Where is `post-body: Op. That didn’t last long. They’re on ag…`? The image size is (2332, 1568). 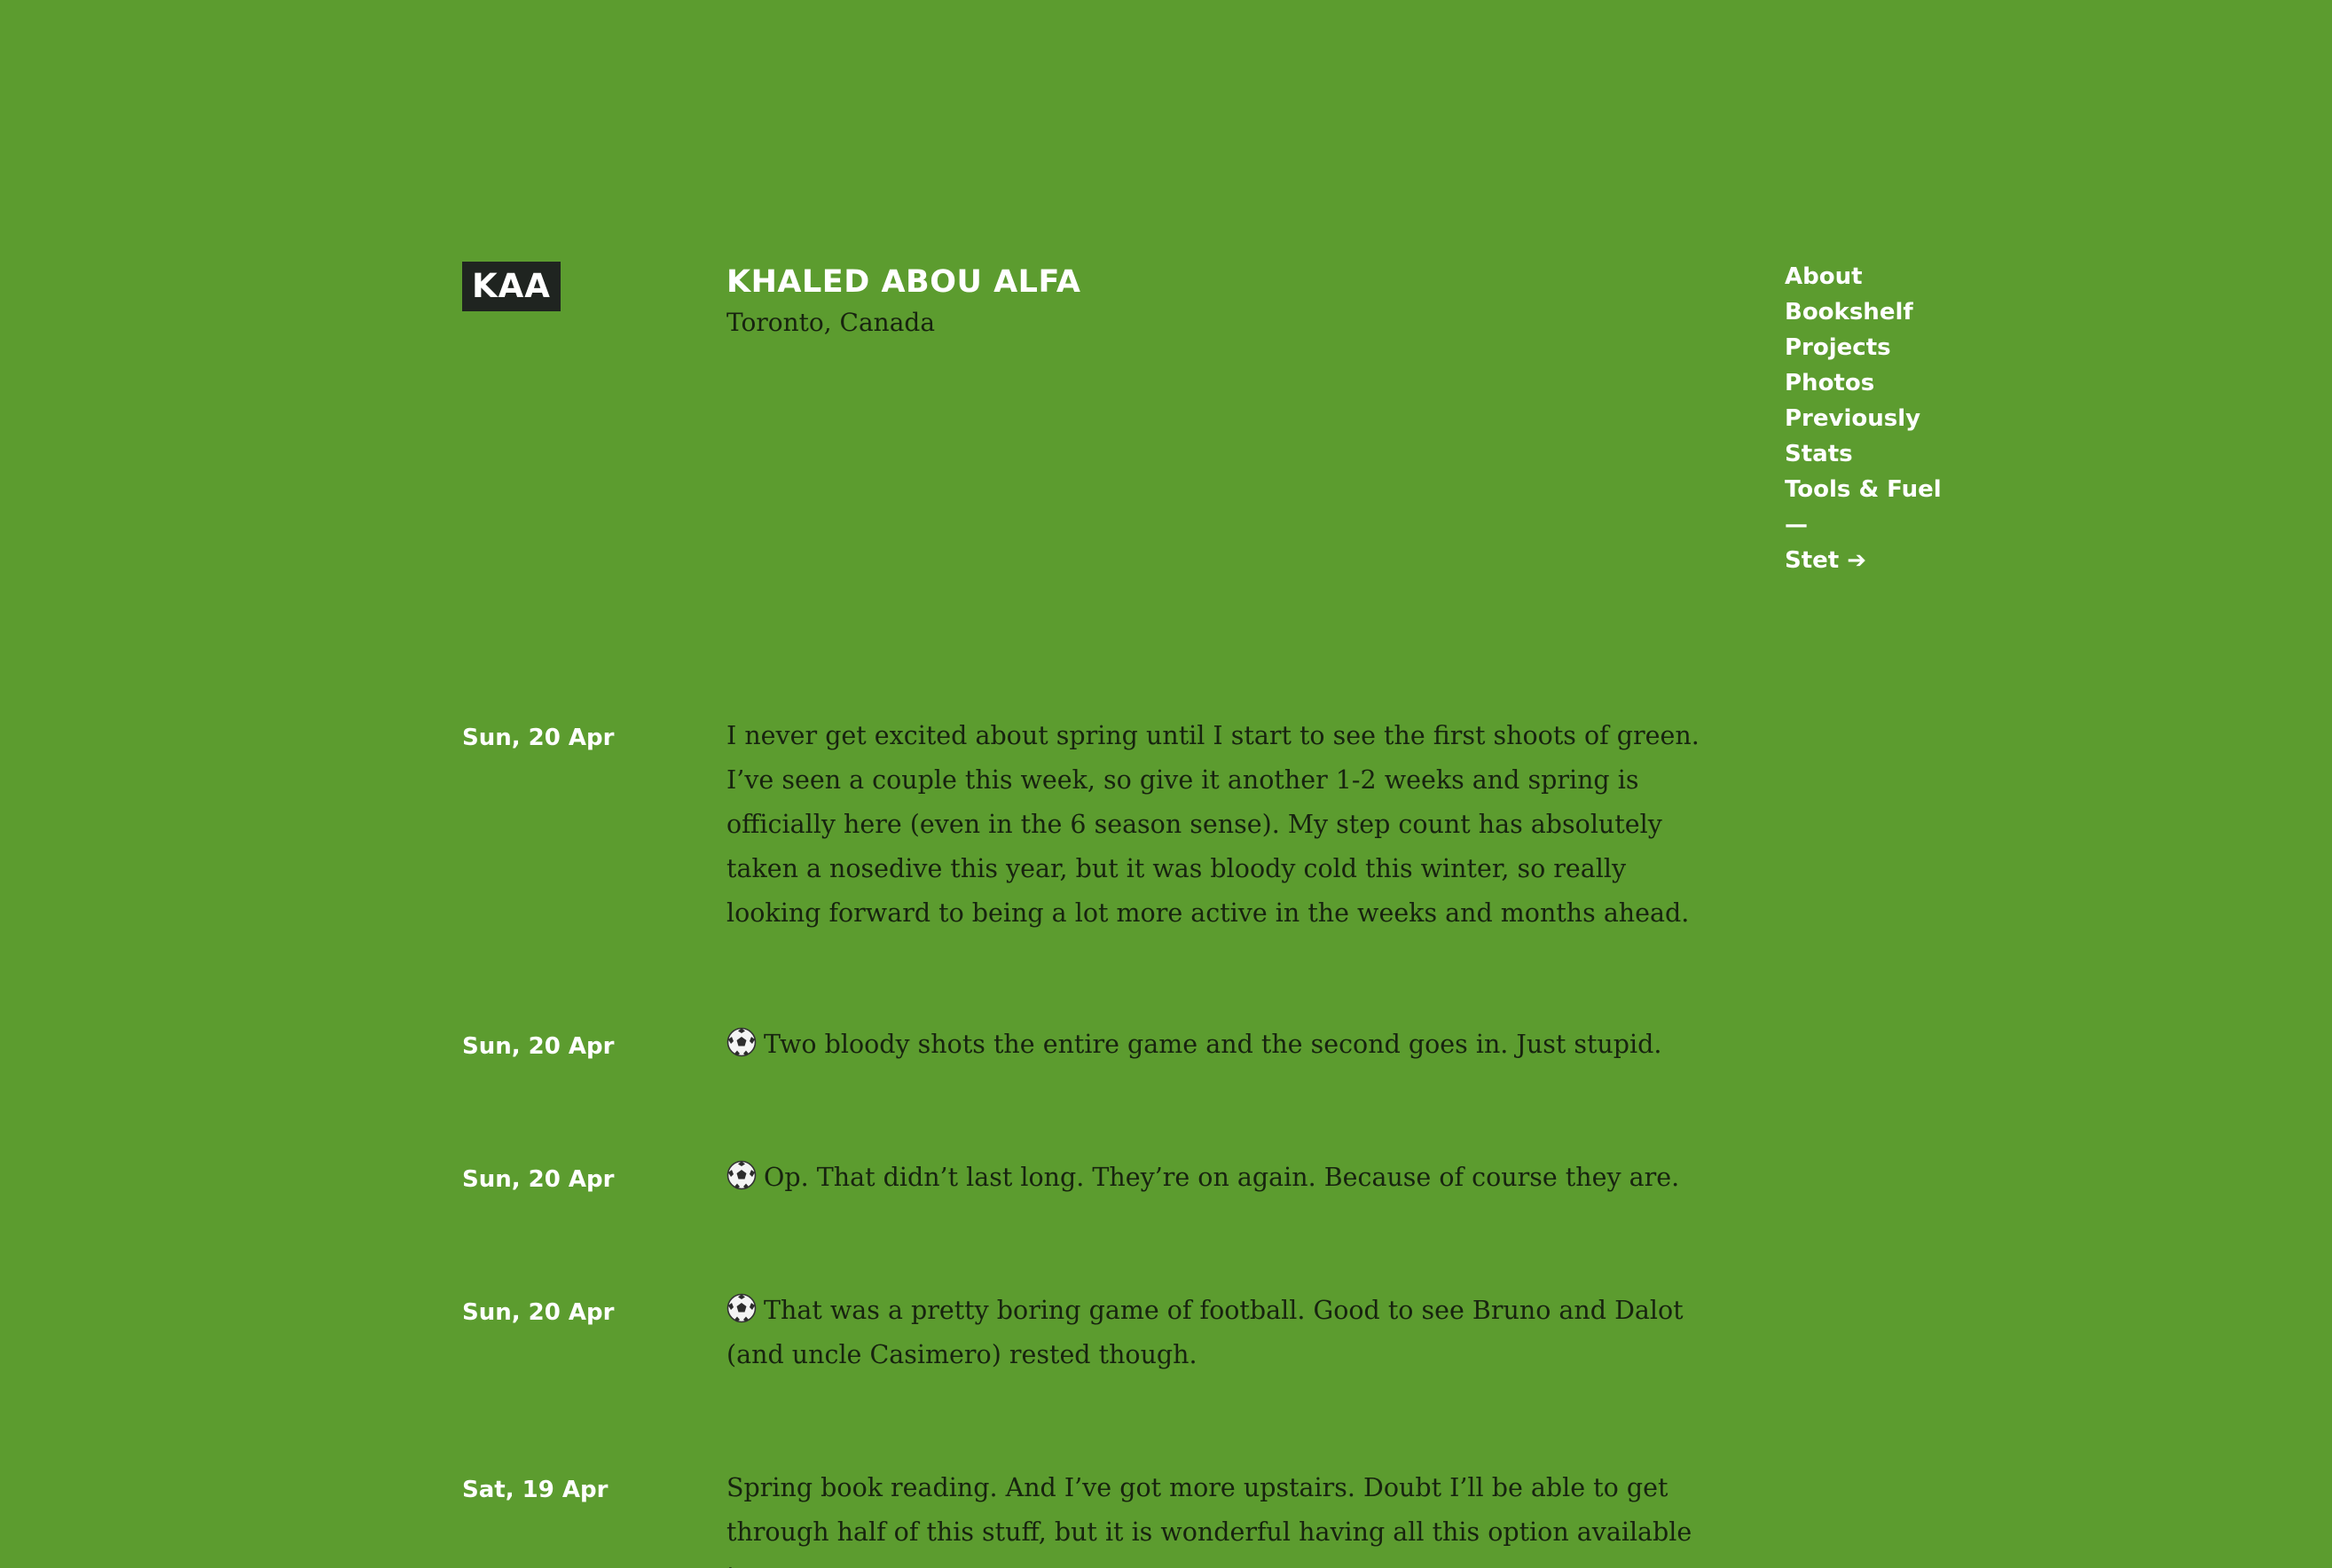
post-body: Op. That didn’t last long. They’re on ag… is located at coordinates (1225, 1178).